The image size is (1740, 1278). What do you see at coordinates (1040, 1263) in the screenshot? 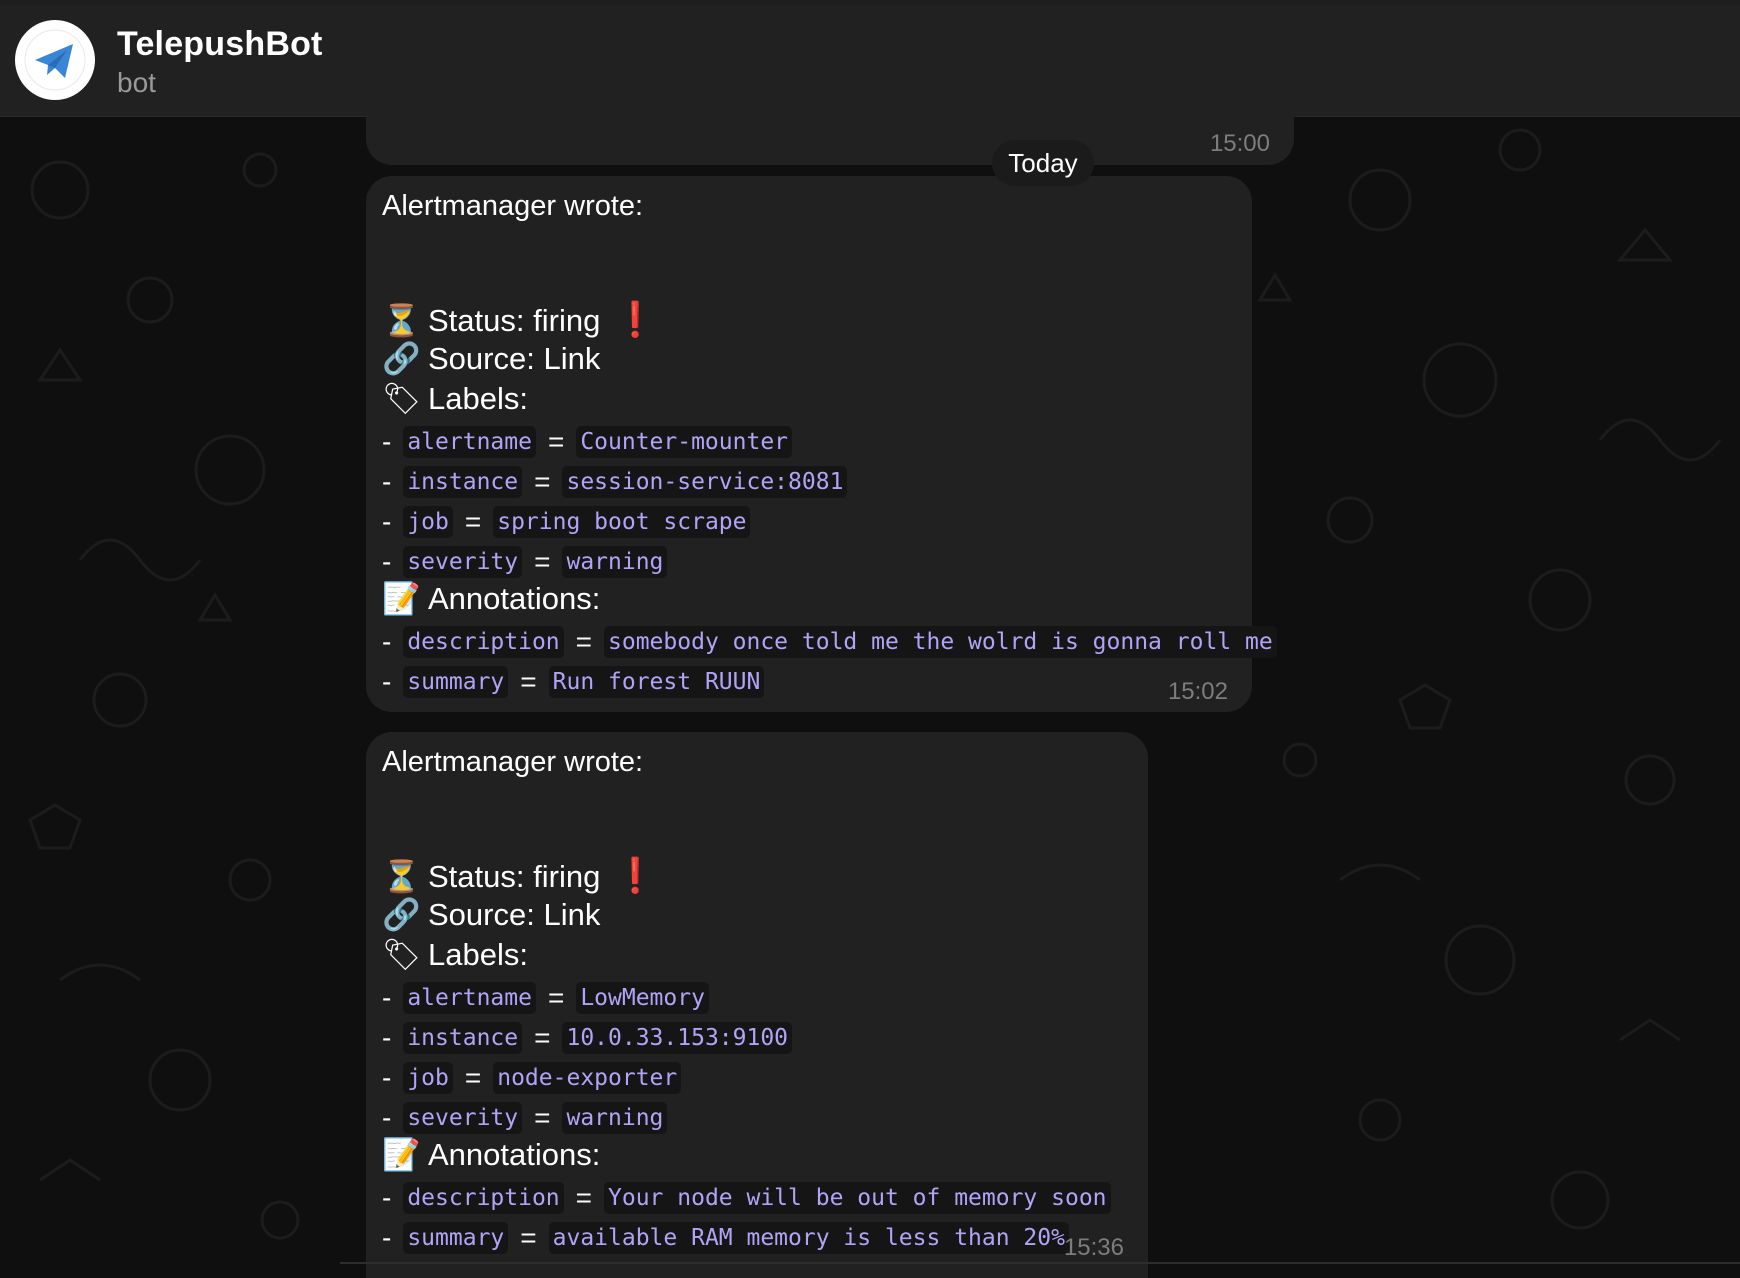
I see `bottom-divider` at bounding box center [1040, 1263].